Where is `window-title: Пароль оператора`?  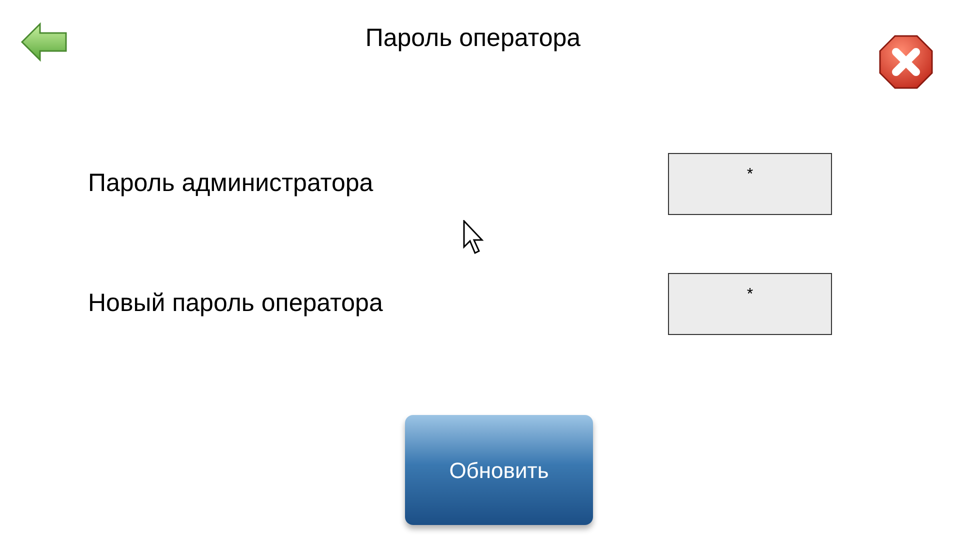
window-title: Пароль оператора is located at coordinates (473, 38).